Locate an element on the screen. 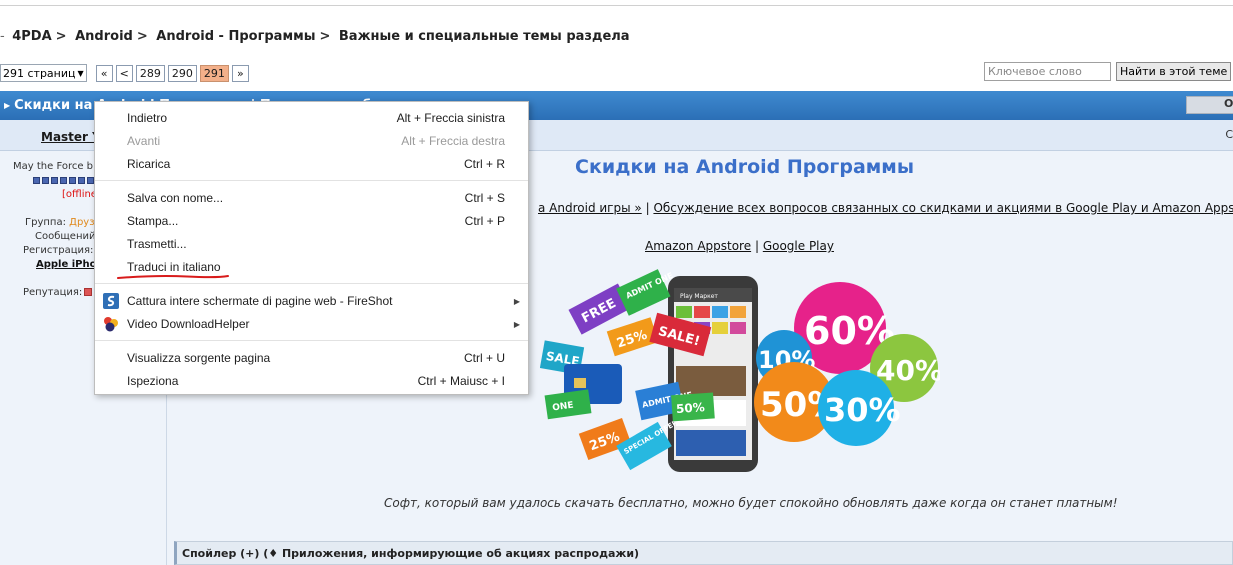 The height and width of the screenshot is (565, 1233). top-border is located at coordinates (616, 3).